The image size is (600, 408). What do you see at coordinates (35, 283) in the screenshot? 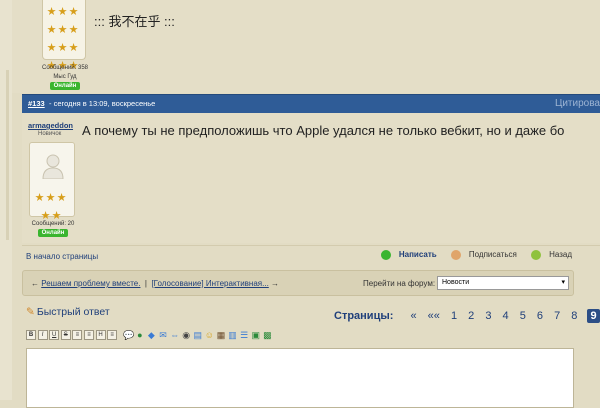
I see `prev-arrow-icon: ←` at bounding box center [35, 283].